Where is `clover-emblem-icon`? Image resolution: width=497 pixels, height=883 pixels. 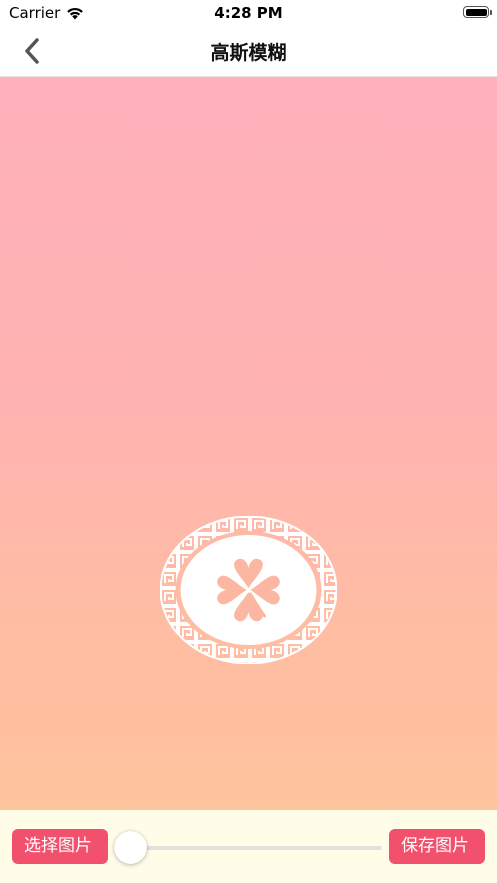 clover-emblem-icon is located at coordinates (248, 590).